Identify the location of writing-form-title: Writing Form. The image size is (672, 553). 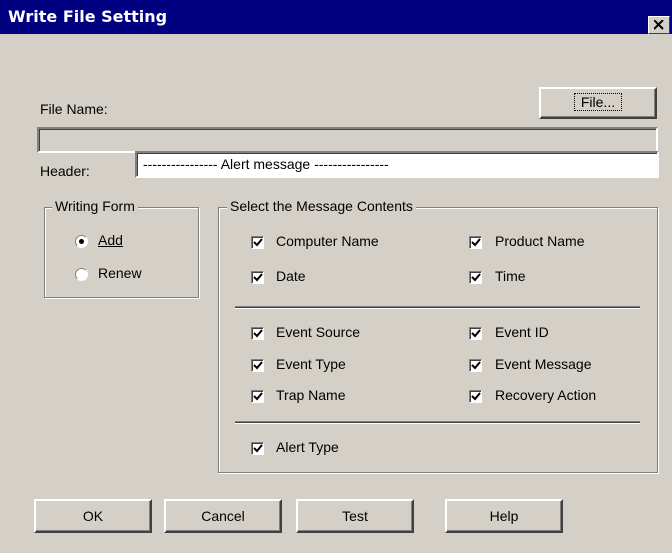
(95, 206).